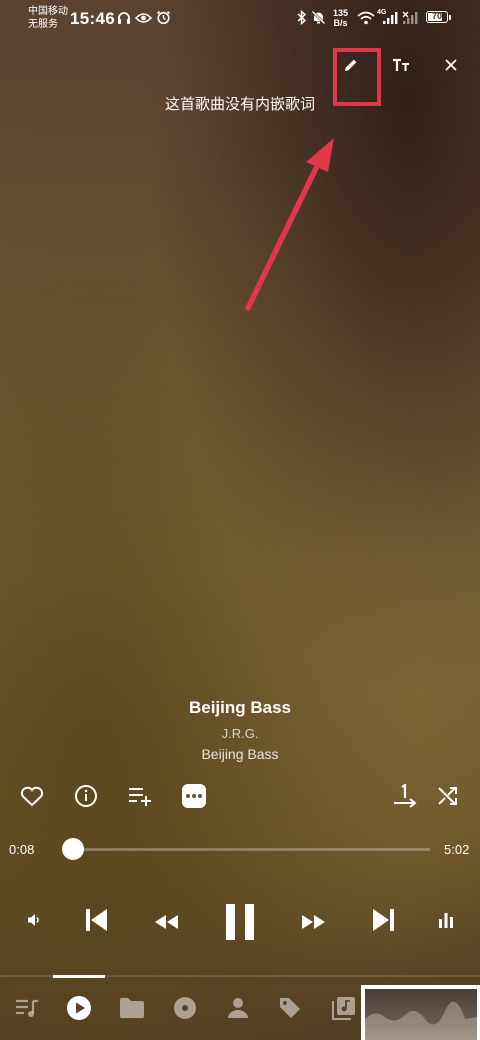 The image size is (480, 1040). I want to click on fast-forward-button, so click(314, 922).